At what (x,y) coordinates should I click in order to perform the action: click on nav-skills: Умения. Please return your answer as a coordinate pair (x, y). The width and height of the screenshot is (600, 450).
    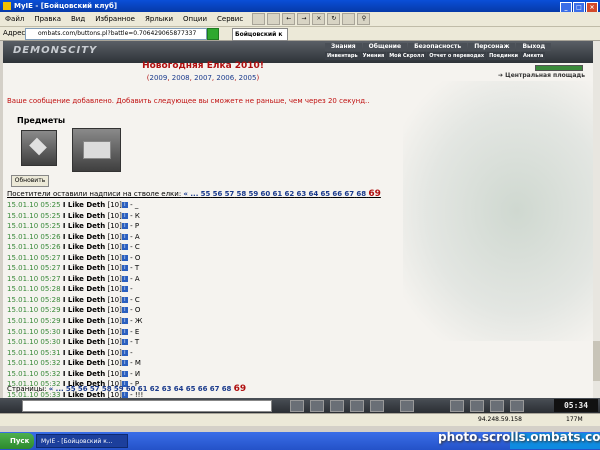
    Looking at the image, I should click on (373, 56).